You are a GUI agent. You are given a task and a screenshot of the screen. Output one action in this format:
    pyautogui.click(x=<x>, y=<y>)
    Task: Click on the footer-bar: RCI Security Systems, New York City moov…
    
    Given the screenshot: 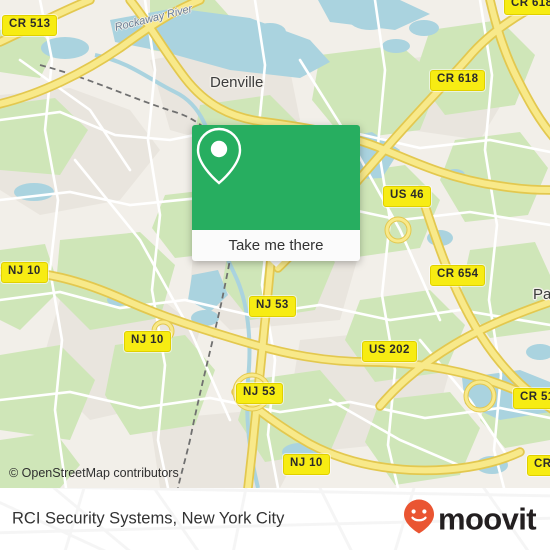 What is the action you would take?
    pyautogui.click(x=275, y=519)
    